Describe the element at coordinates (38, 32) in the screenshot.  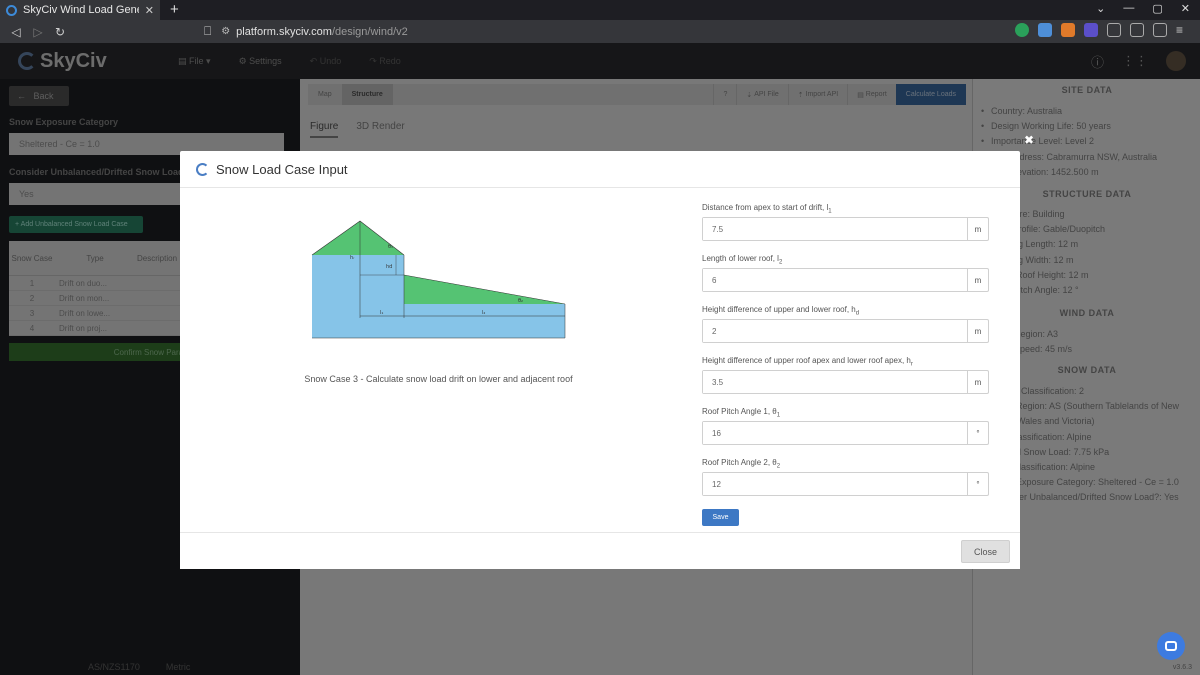
I see `forward-nav-icon: ▷` at that location.